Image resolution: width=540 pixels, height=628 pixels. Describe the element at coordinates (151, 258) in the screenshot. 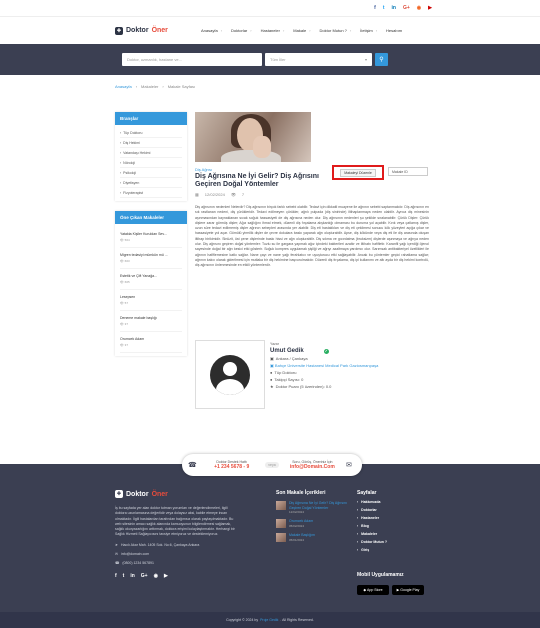

I see `featured-item: Migren tedaviyi mümkün mü ... 👁 663` at that location.